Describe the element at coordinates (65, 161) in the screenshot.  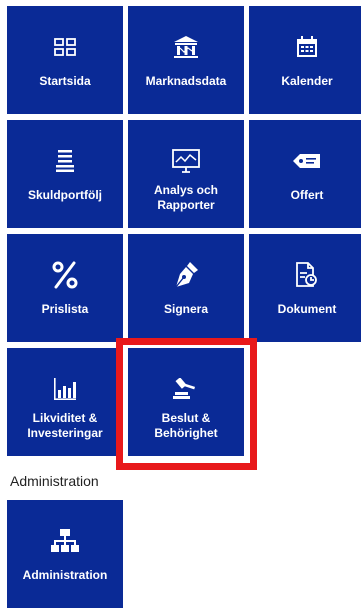
I see `stacked-layers-icon` at that location.